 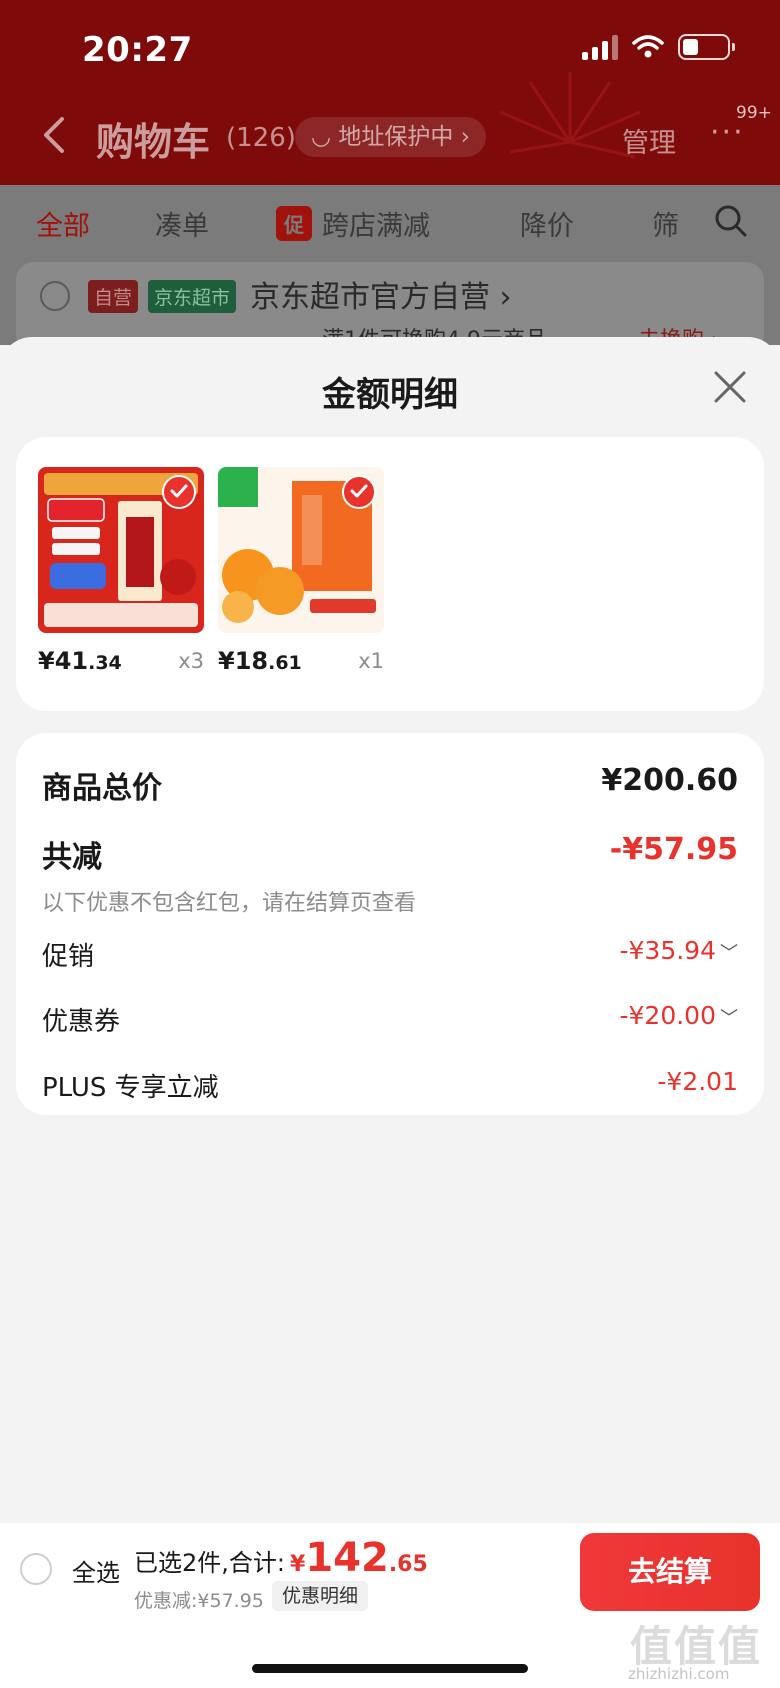 What do you see at coordinates (669, 780) in the screenshot?
I see `goods-total-value: ¥200.60` at bounding box center [669, 780].